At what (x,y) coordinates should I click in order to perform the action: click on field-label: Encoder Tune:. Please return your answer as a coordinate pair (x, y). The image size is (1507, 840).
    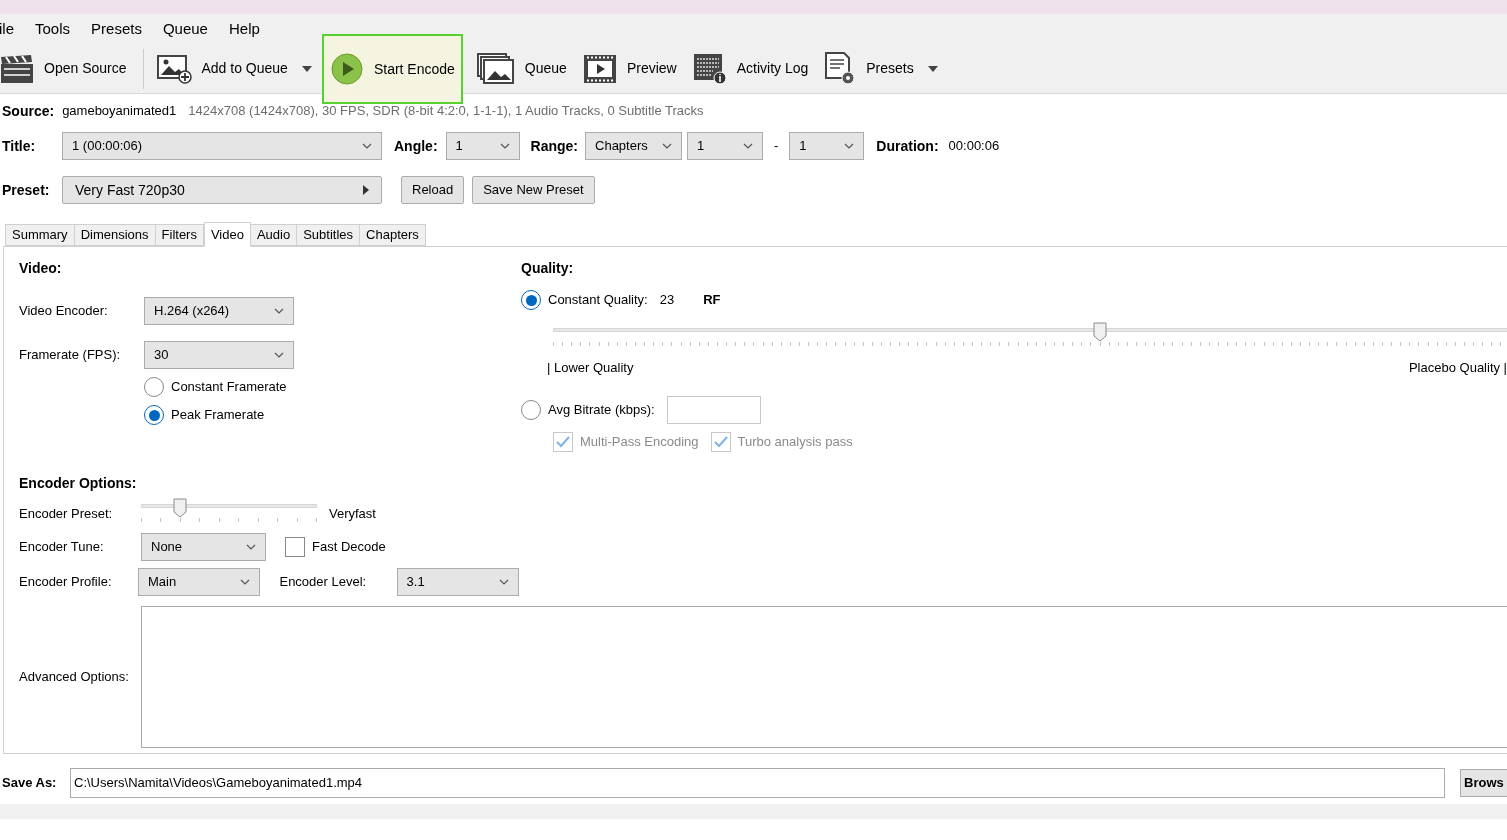
    Looking at the image, I should click on (62, 547).